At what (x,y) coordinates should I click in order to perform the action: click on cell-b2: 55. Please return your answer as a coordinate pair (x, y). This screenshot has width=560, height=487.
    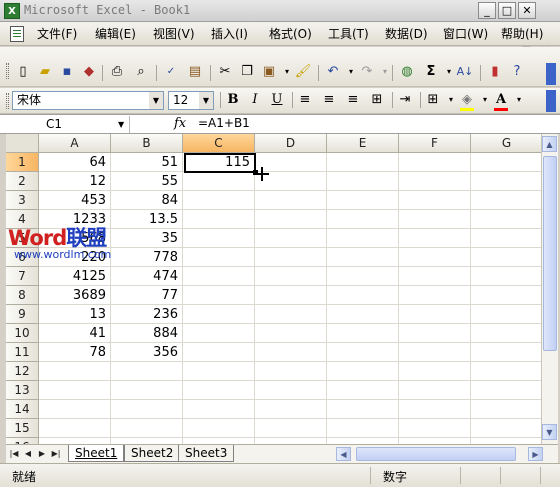
    Looking at the image, I should click on (146, 181).